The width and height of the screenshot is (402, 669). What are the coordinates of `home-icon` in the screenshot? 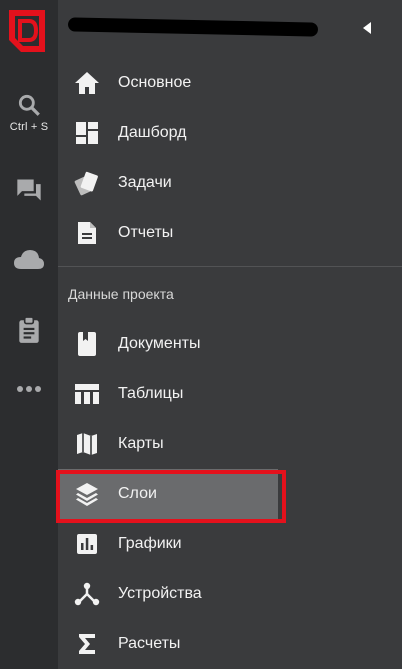 It's located at (87, 83).